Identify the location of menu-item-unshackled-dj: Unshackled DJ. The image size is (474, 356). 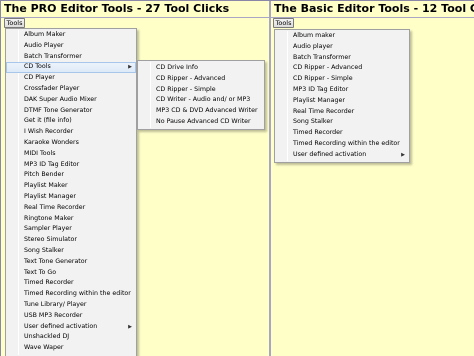
(71, 337).